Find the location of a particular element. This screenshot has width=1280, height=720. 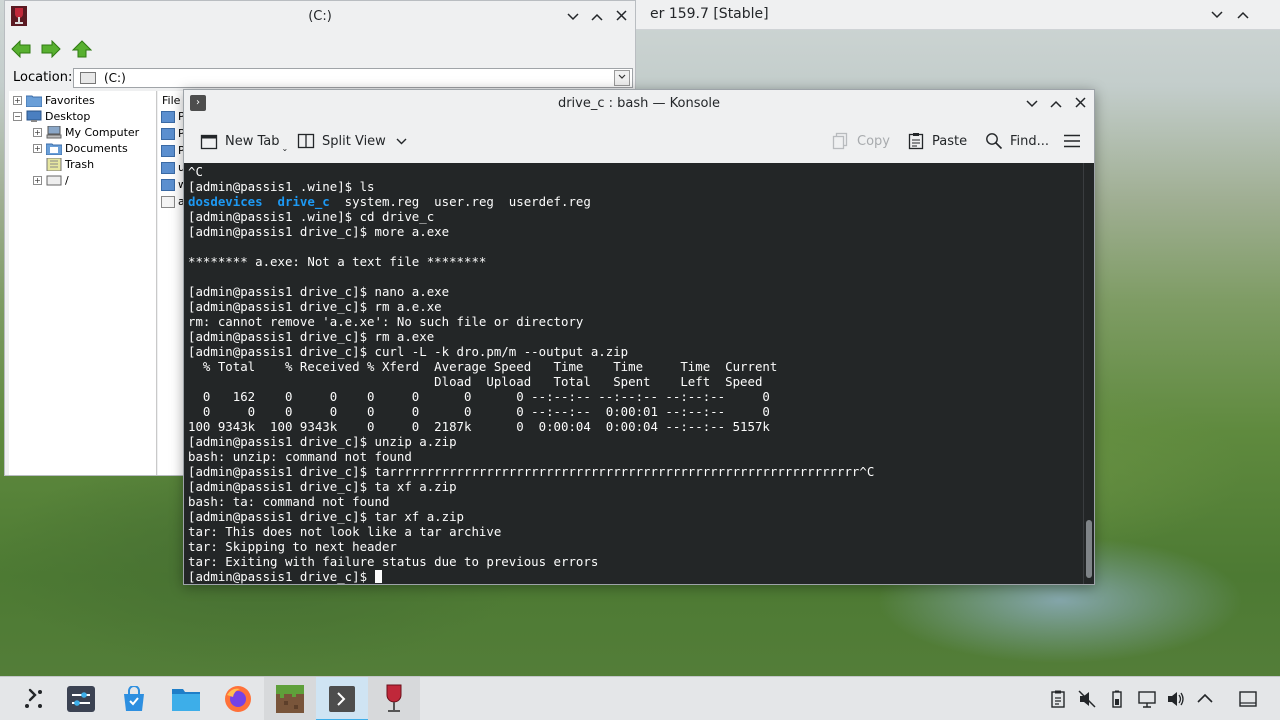

task-konsole is located at coordinates (342, 698).